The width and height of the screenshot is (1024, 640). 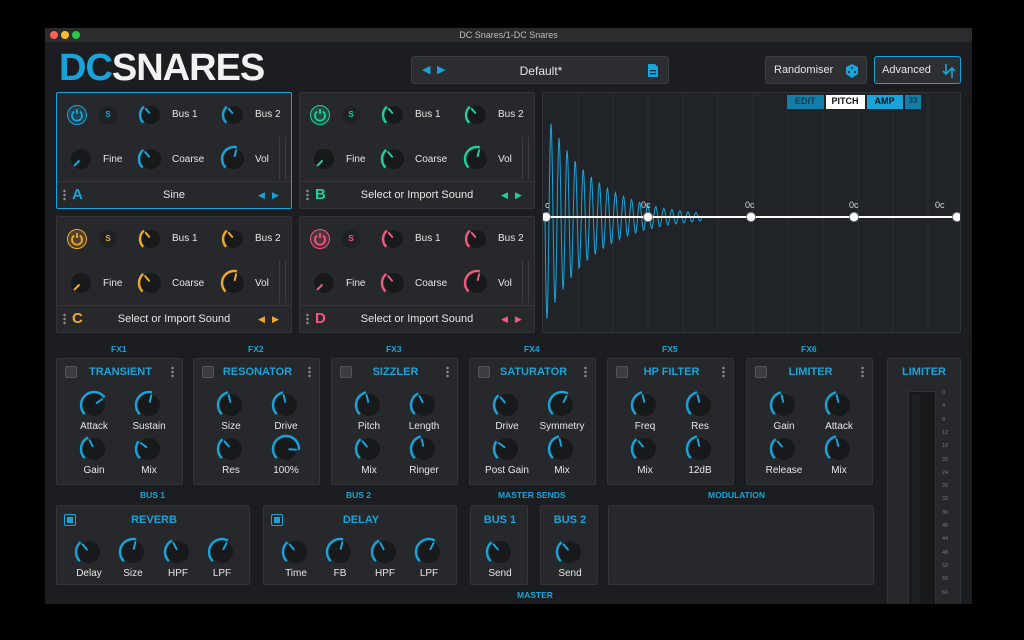 What do you see at coordinates (917, 70) in the screenshot?
I see `advanced-button: Advanced` at bounding box center [917, 70].